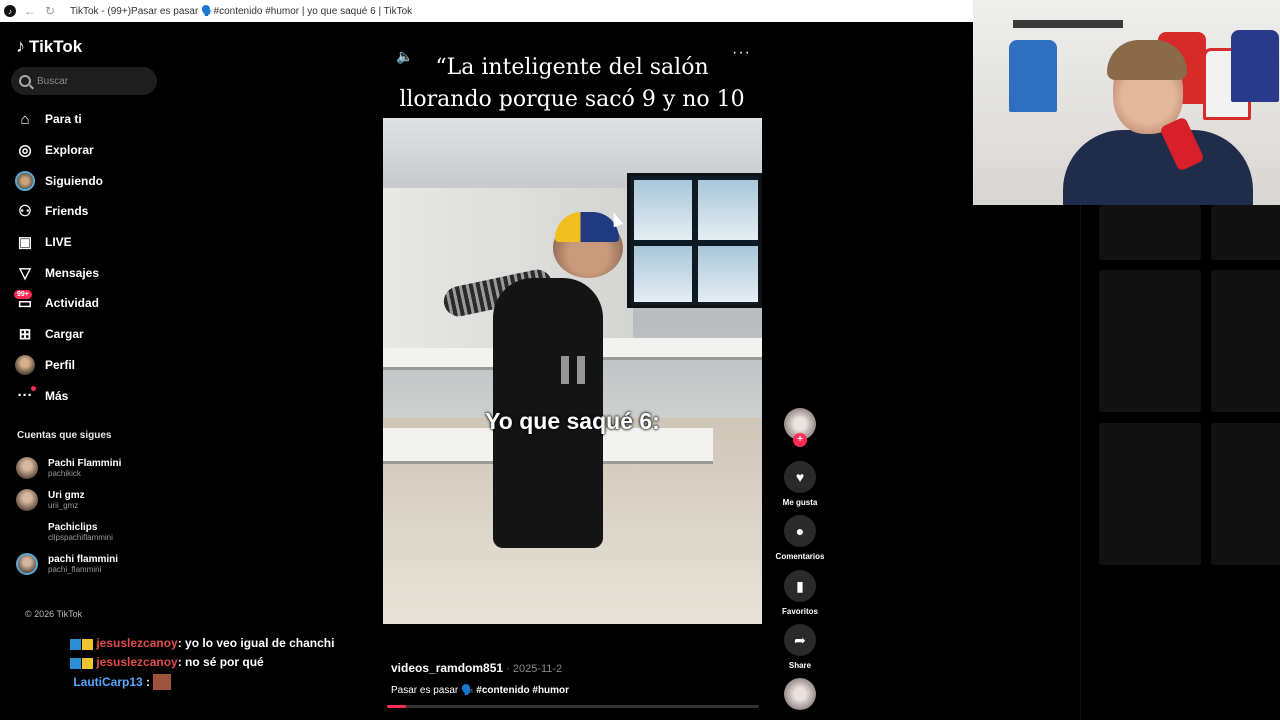 The height and width of the screenshot is (720, 1280). I want to click on video-progress-bar, so click(573, 706).